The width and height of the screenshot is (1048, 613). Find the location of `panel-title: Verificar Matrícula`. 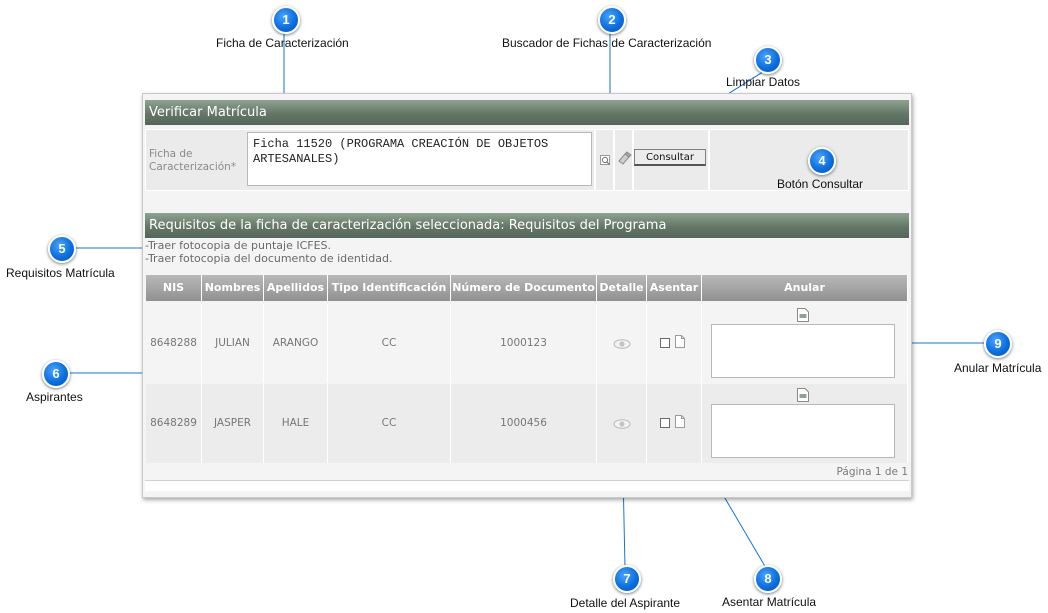

panel-title: Verificar Matrícula is located at coordinates (527, 112).